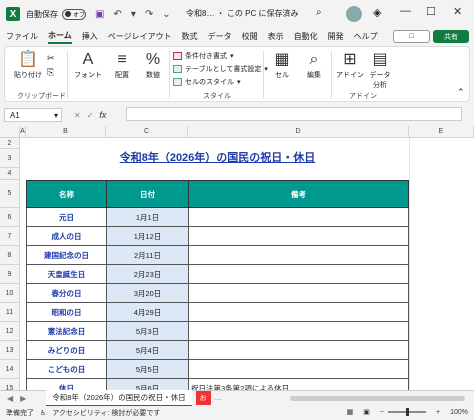  What do you see at coordinates (93, 115) in the screenshot?
I see `enter-icon: ✓` at bounding box center [93, 115].